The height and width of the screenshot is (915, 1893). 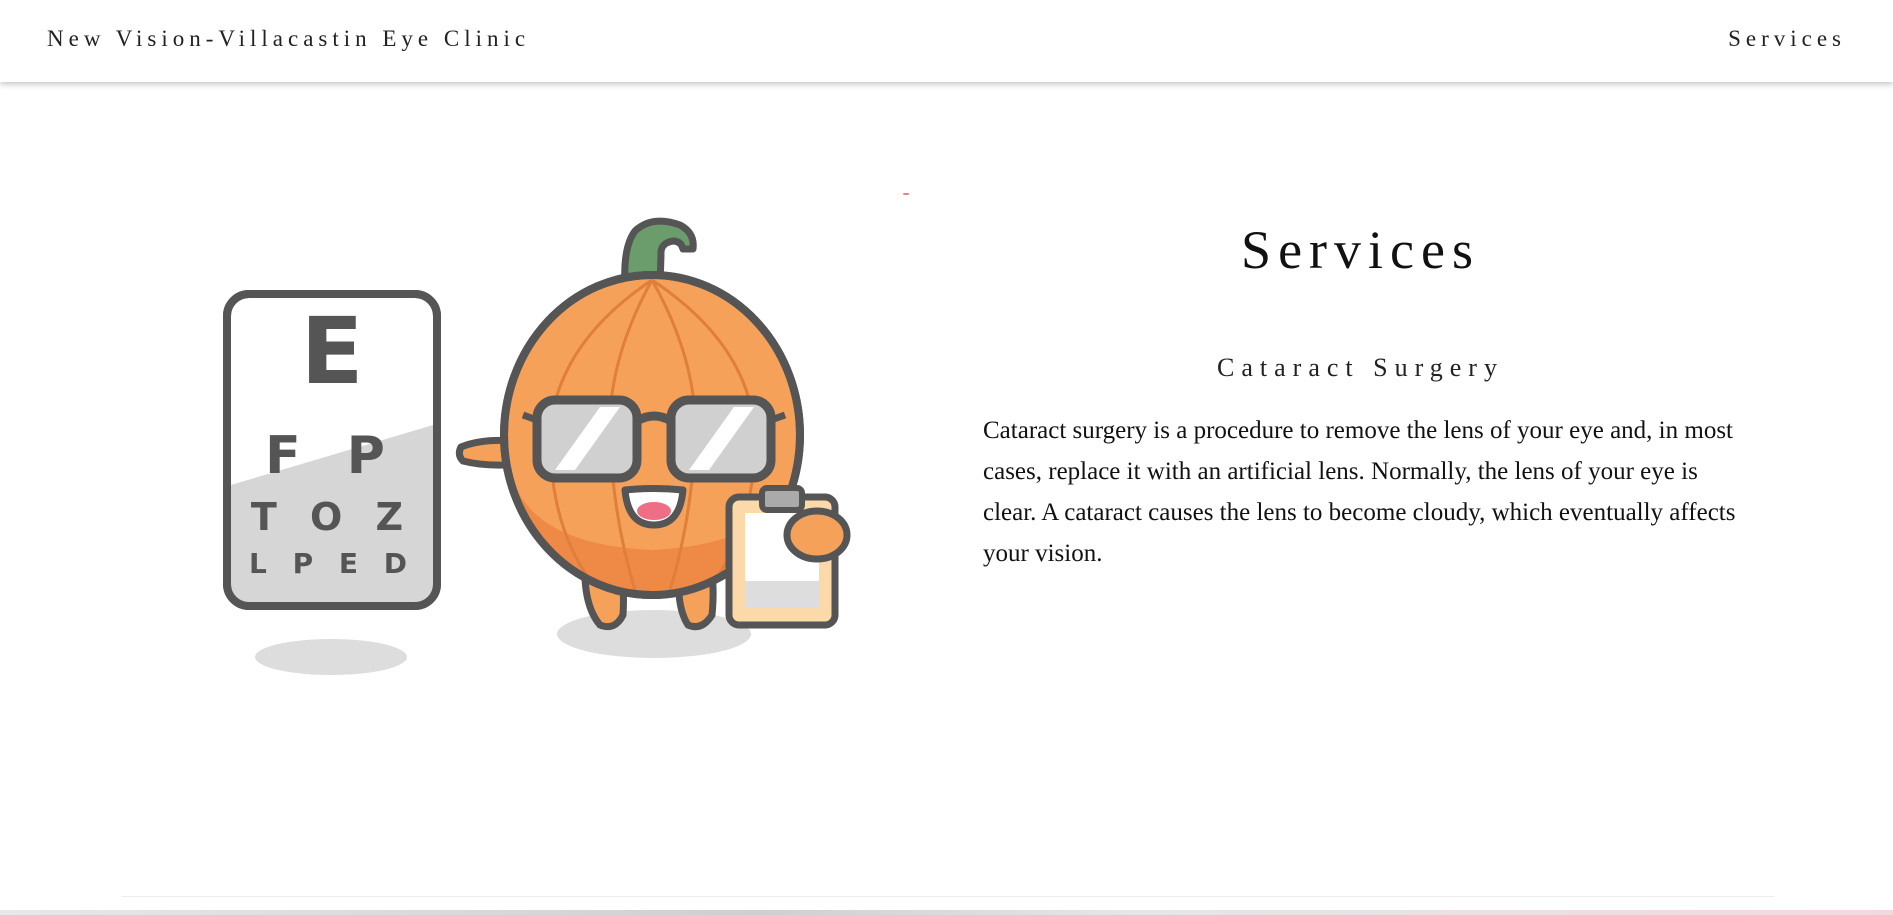 What do you see at coordinates (332, 351) in the screenshot?
I see `eye-chart-row-1: E` at bounding box center [332, 351].